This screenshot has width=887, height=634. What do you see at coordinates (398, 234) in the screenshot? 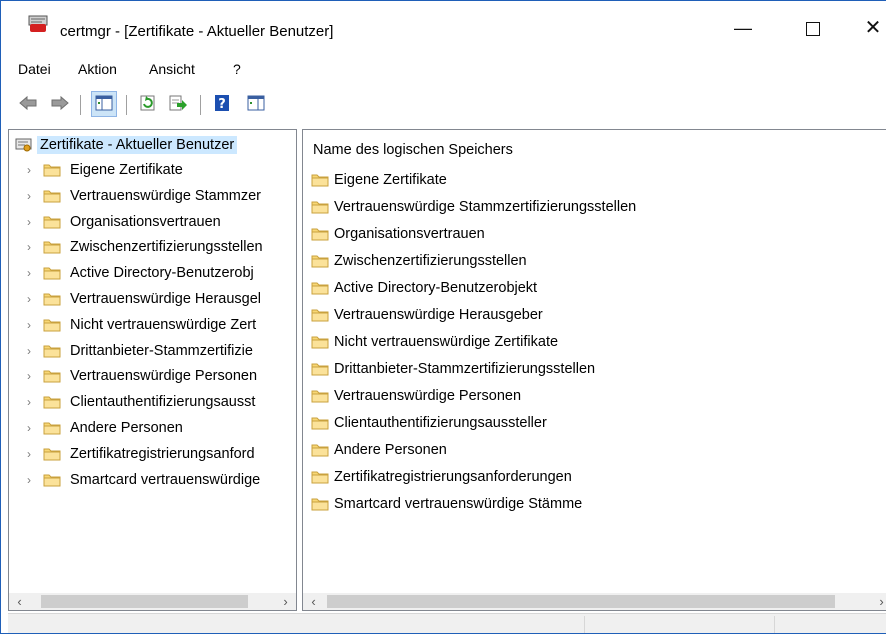
I see `list-item: Organisationsvertrauen` at bounding box center [398, 234].